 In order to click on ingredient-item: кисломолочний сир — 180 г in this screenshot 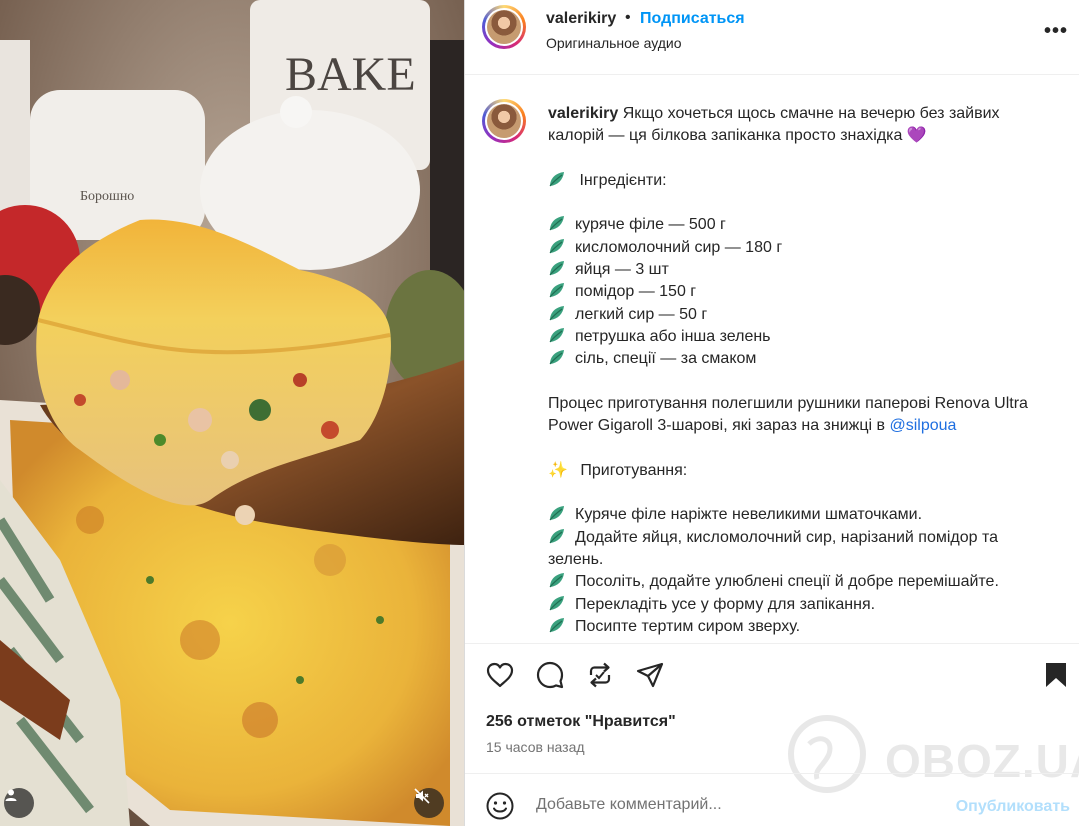, I will do `click(798, 248)`.